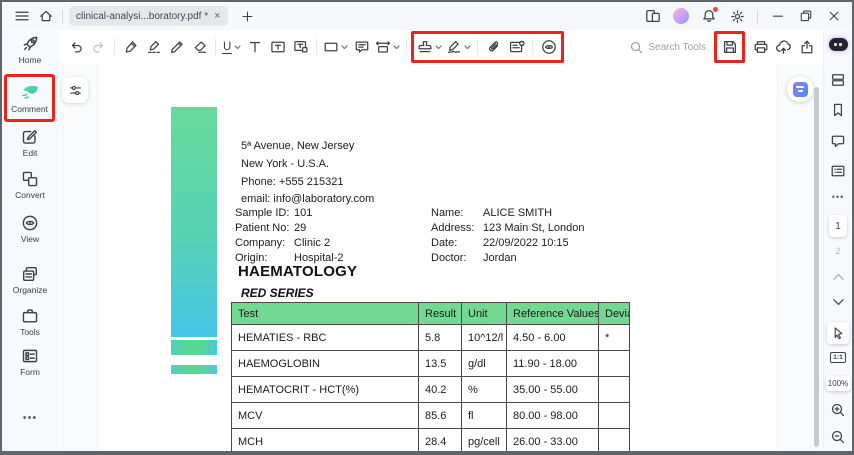  Describe the element at coordinates (760, 47) in the screenshot. I see `print-button` at that location.